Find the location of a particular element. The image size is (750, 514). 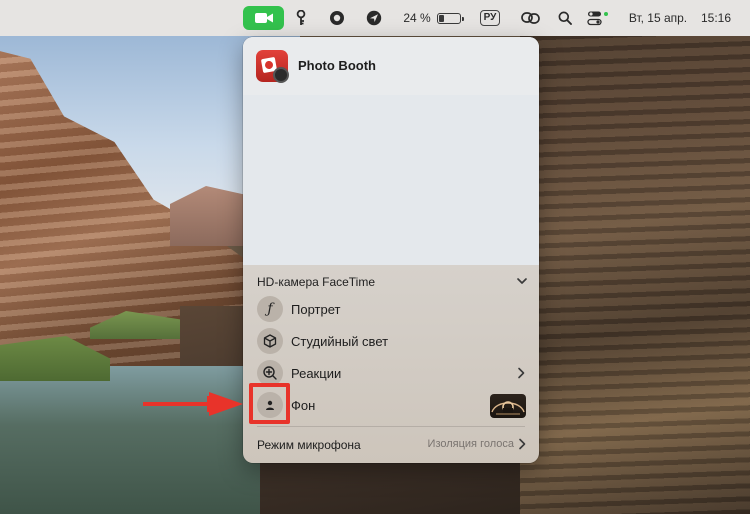

annotation-highlight-box is located at coordinates (269, 403).